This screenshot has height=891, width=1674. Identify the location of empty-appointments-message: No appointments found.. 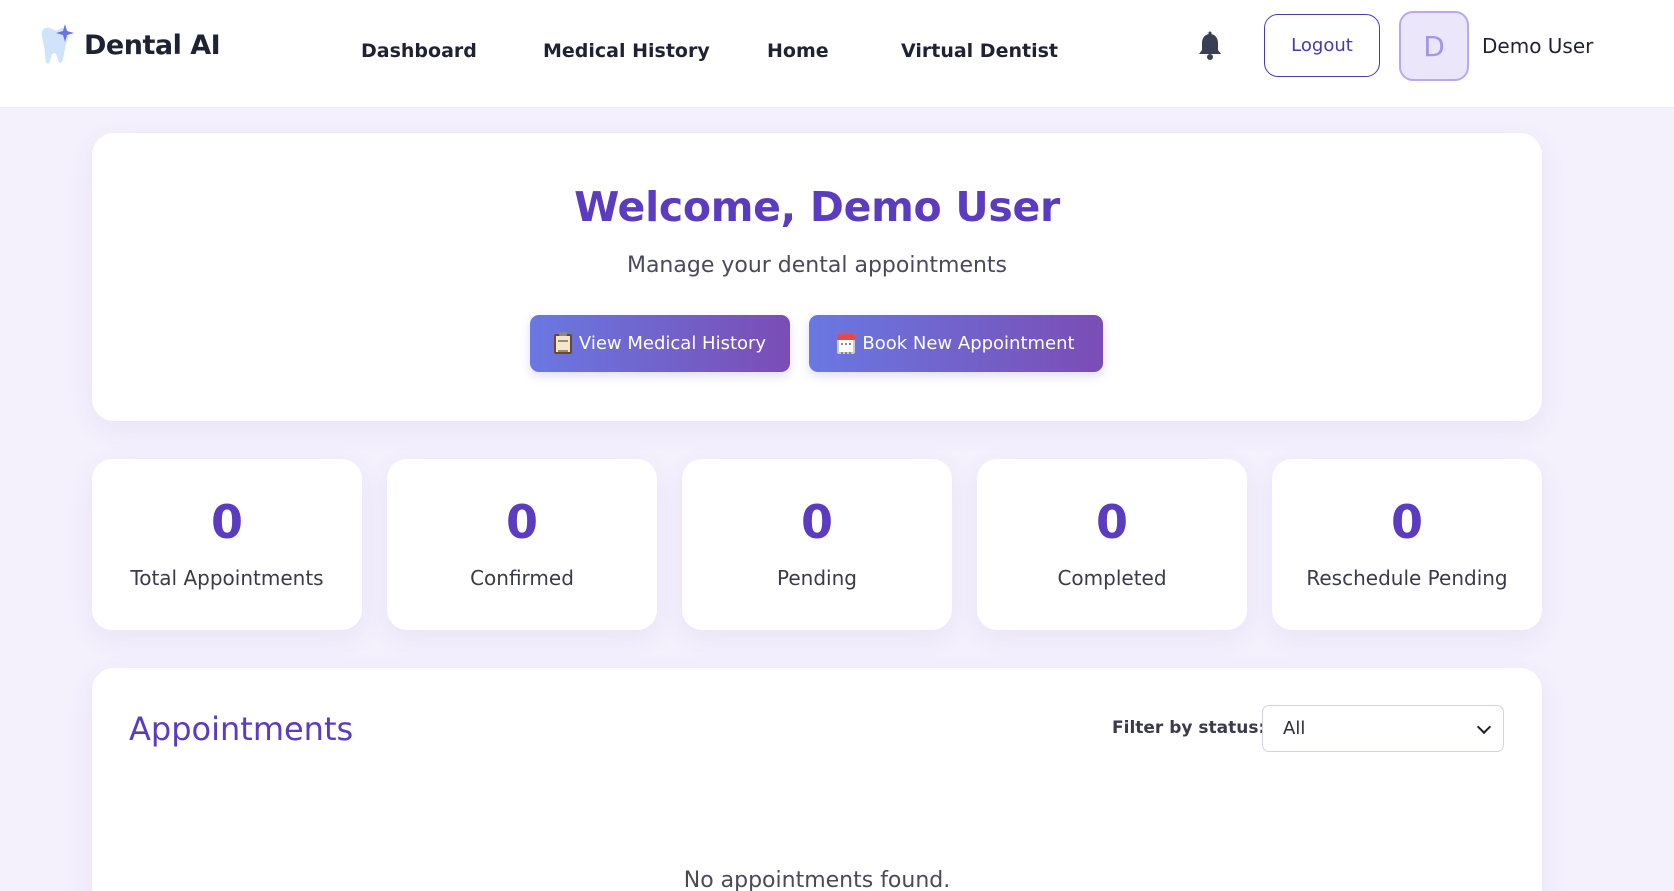
(817, 879).